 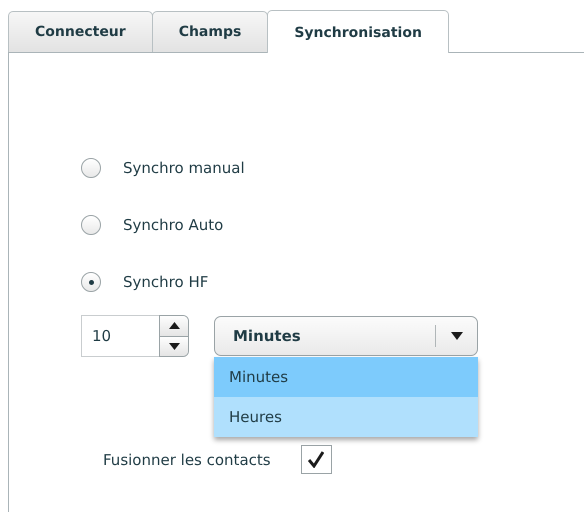 What do you see at coordinates (346, 377) in the screenshot?
I see `dropdown-option: Minutes` at bounding box center [346, 377].